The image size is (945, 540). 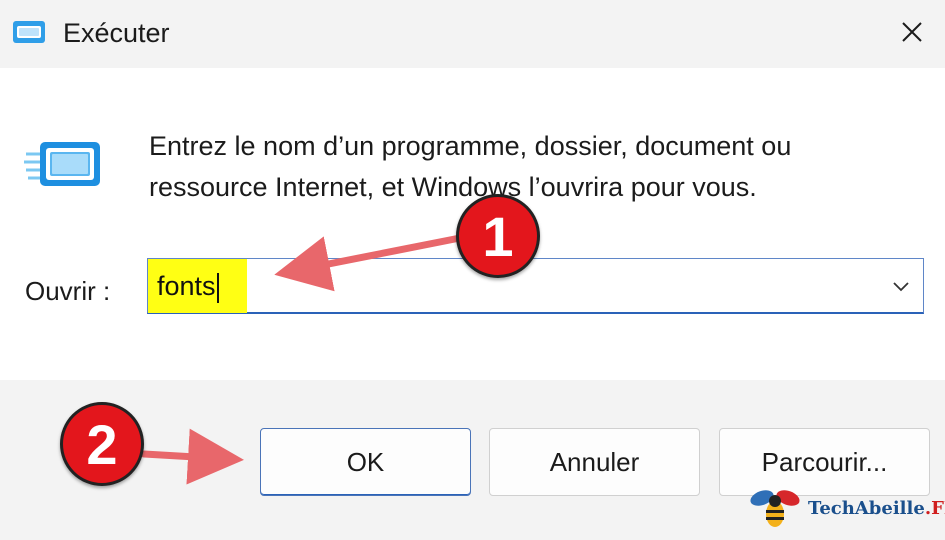 I want to click on ok-button: OK, so click(x=365, y=462).